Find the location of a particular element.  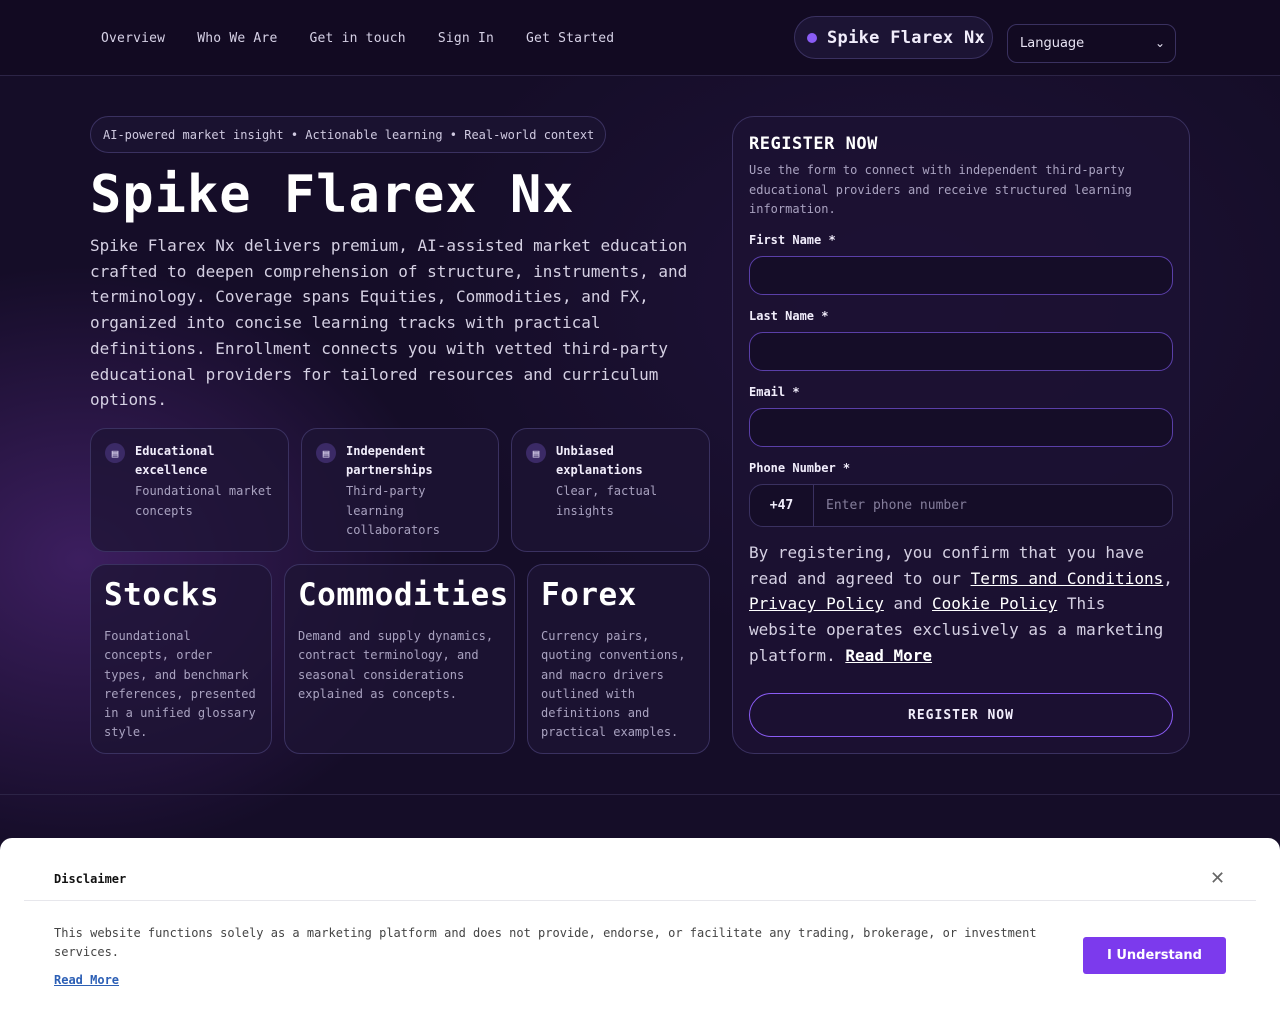

disclaimer-read-more-link: Read More is located at coordinates (86, 980).